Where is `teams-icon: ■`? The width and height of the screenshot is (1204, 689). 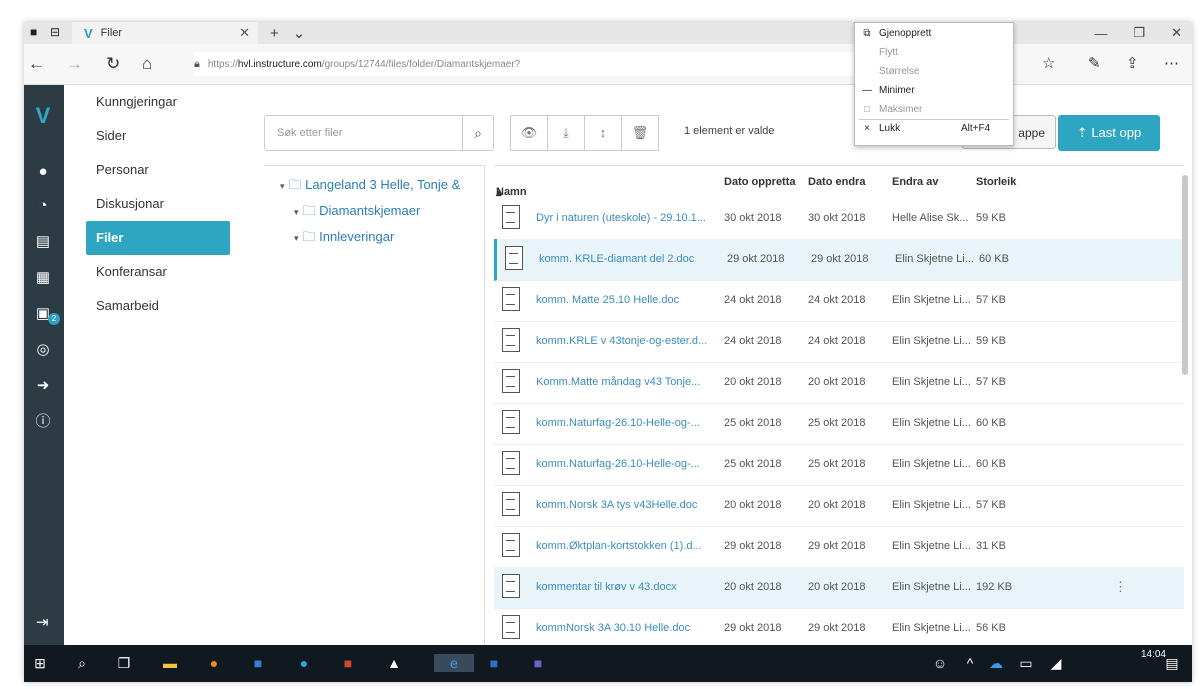 teams-icon: ■ is located at coordinates (538, 663).